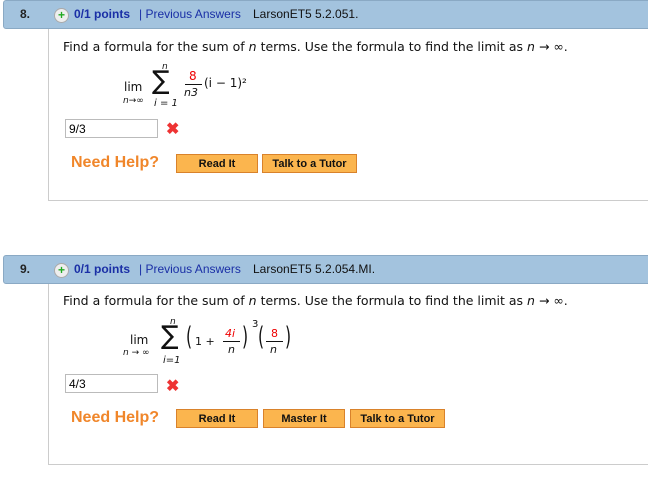  What do you see at coordinates (314, 269) in the screenshot?
I see `question-code: LarsonET5 5.2.054.MI.` at bounding box center [314, 269].